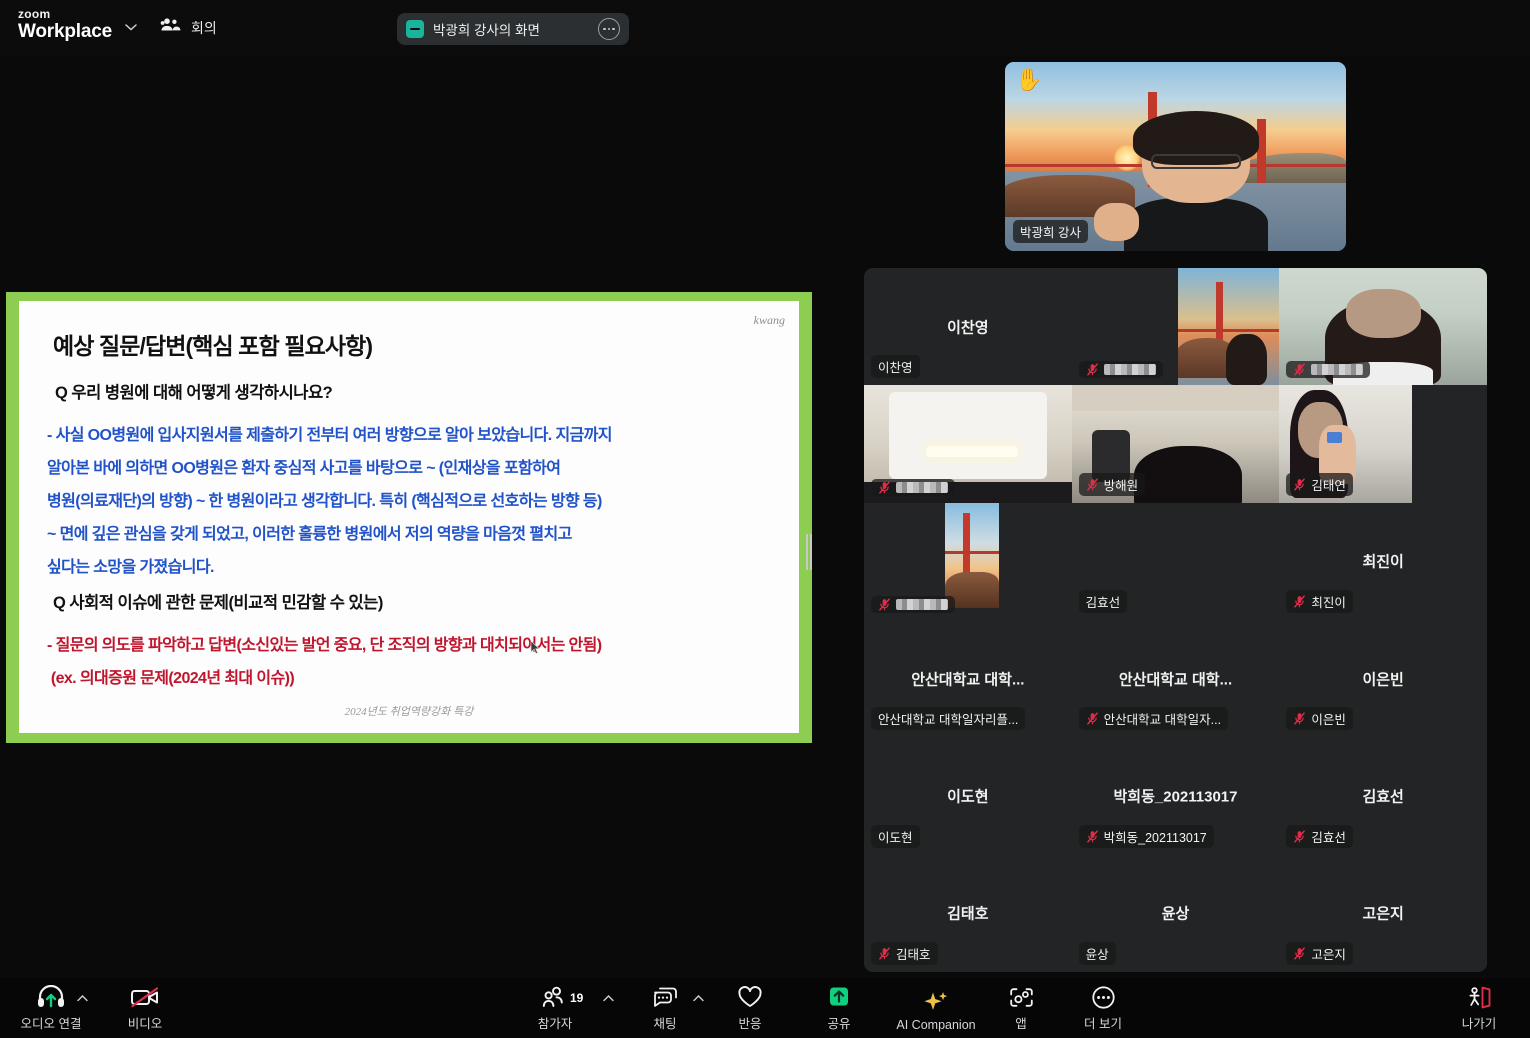  I want to click on raised-hand-icon: ✋, so click(1029, 79).